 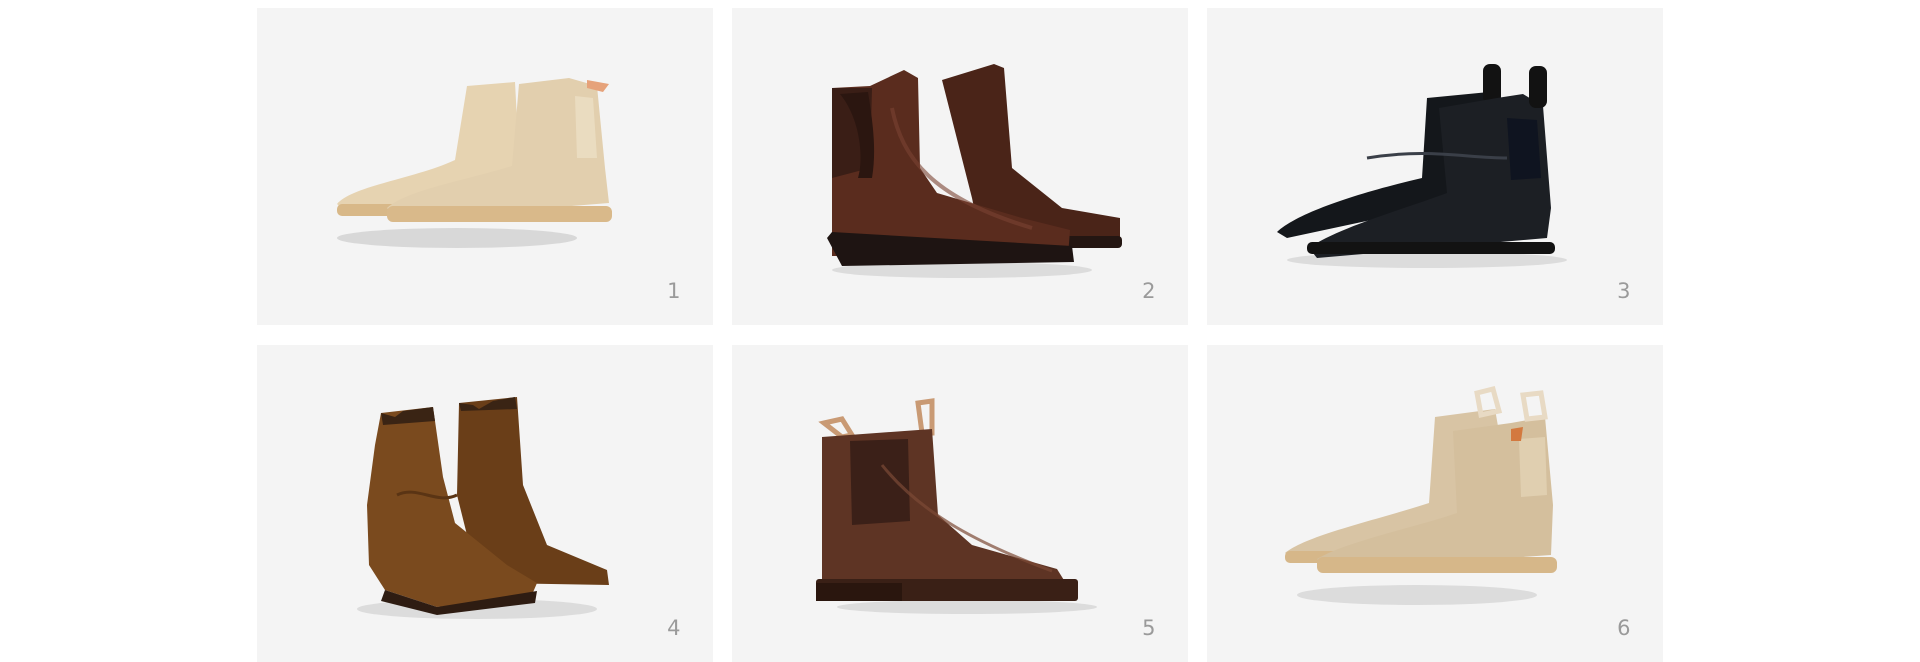 I want to click on tan-suede-chelsea-boot-icon, so click(x=474, y=163).